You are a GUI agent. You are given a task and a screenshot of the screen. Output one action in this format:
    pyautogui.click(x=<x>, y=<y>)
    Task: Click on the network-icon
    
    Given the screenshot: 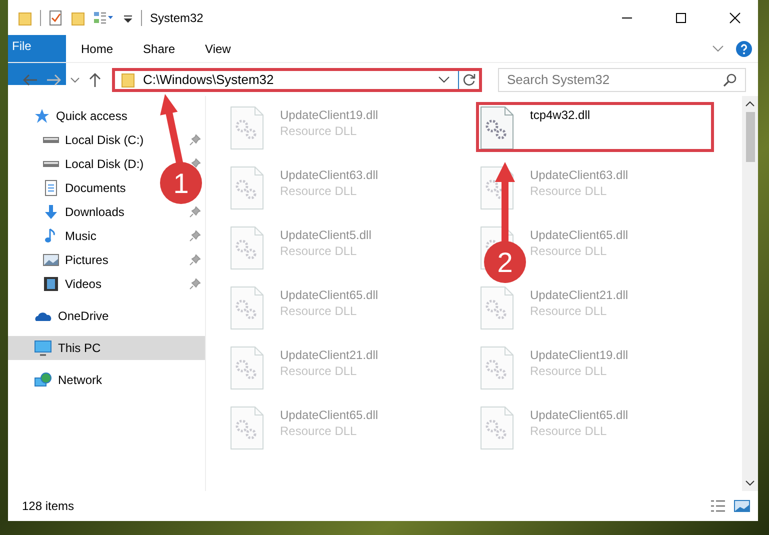 What is the action you would take?
    pyautogui.click(x=43, y=380)
    